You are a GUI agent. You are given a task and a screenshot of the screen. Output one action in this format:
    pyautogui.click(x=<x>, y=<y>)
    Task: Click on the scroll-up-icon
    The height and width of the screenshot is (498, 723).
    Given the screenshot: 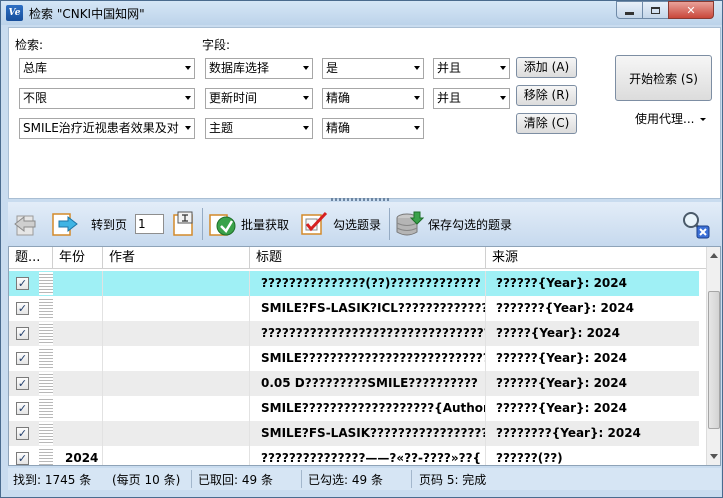 What is the action you would take?
    pyautogui.click(x=714, y=255)
    